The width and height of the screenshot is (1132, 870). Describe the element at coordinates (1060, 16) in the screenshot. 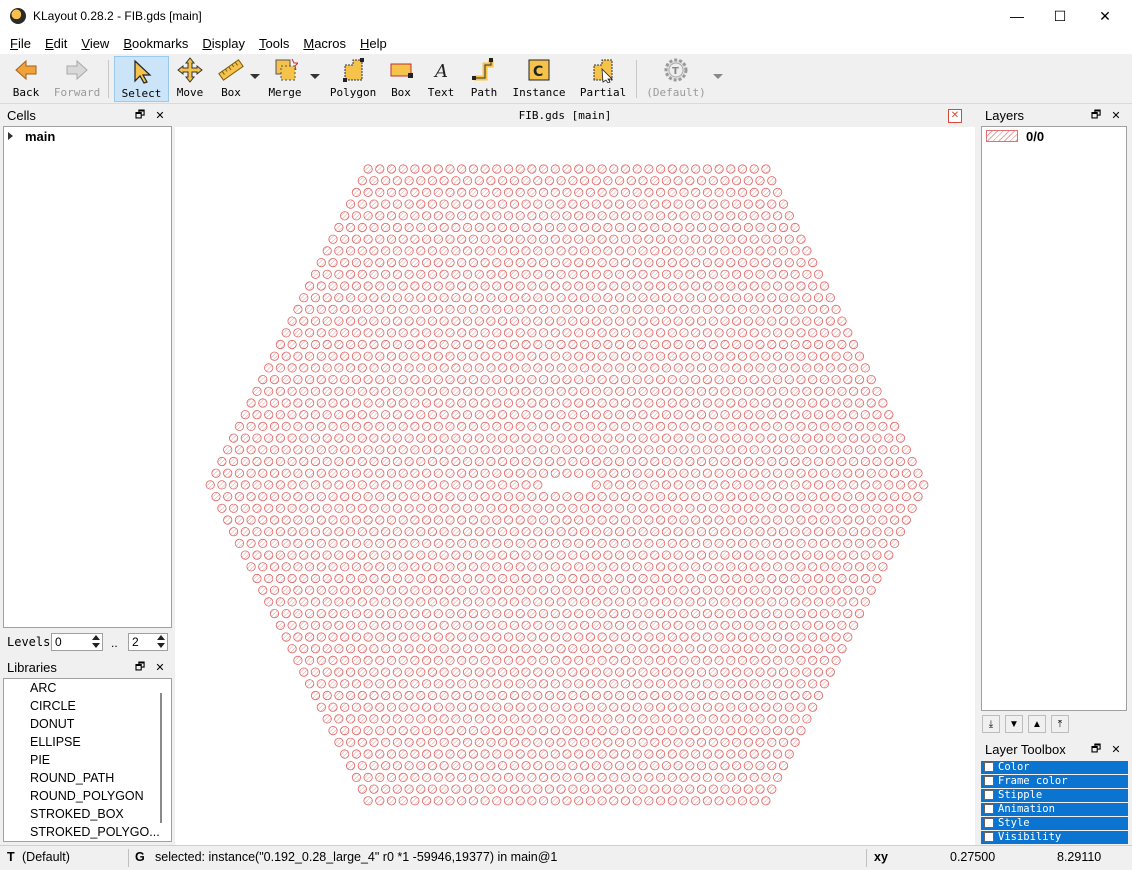

I see `maximize-button: ☐` at that location.